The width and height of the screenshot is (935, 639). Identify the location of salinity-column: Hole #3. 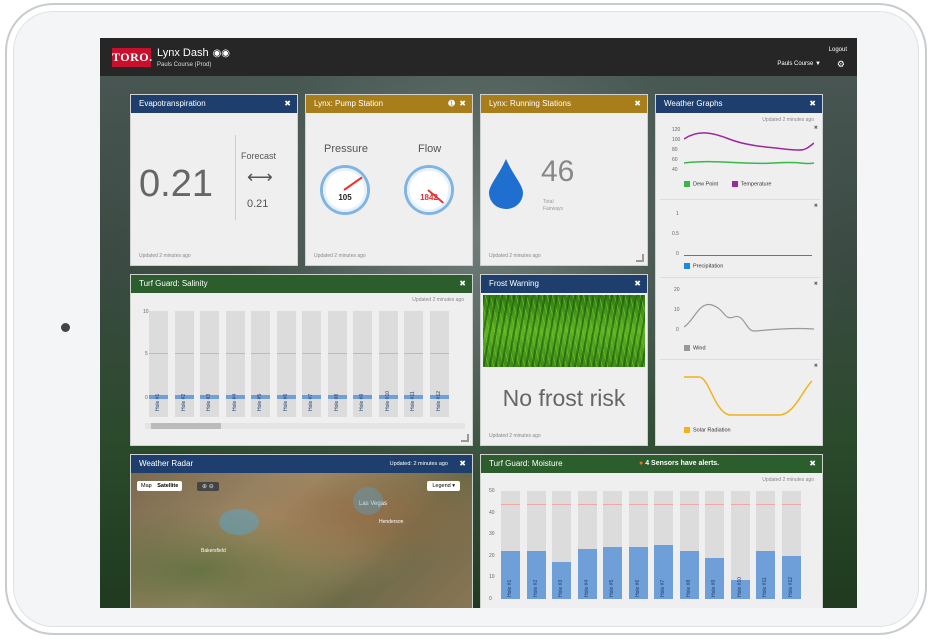
(209, 364).